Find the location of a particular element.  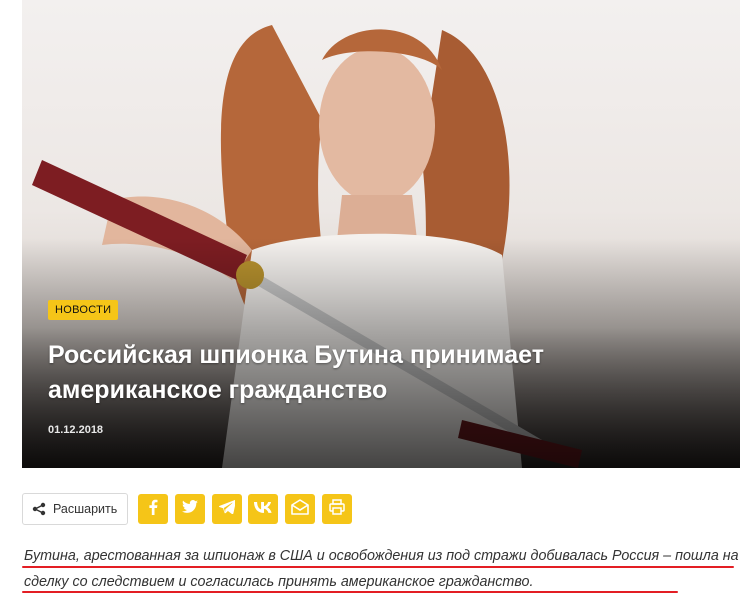

mail-icon is located at coordinates (300, 509).